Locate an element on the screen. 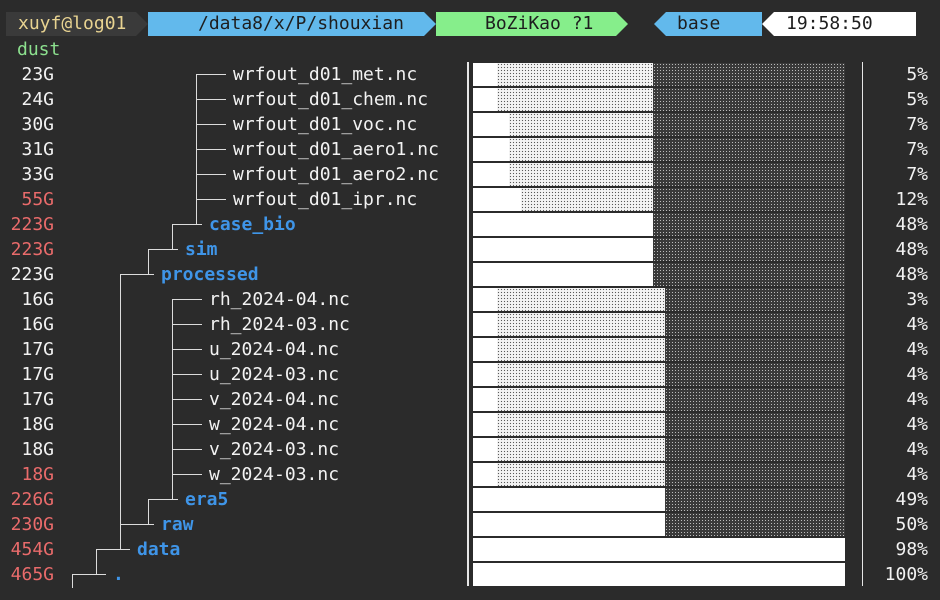 The image size is (940, 600). entry-name: w_2024-04.nc is located at coordinates (274, 424).